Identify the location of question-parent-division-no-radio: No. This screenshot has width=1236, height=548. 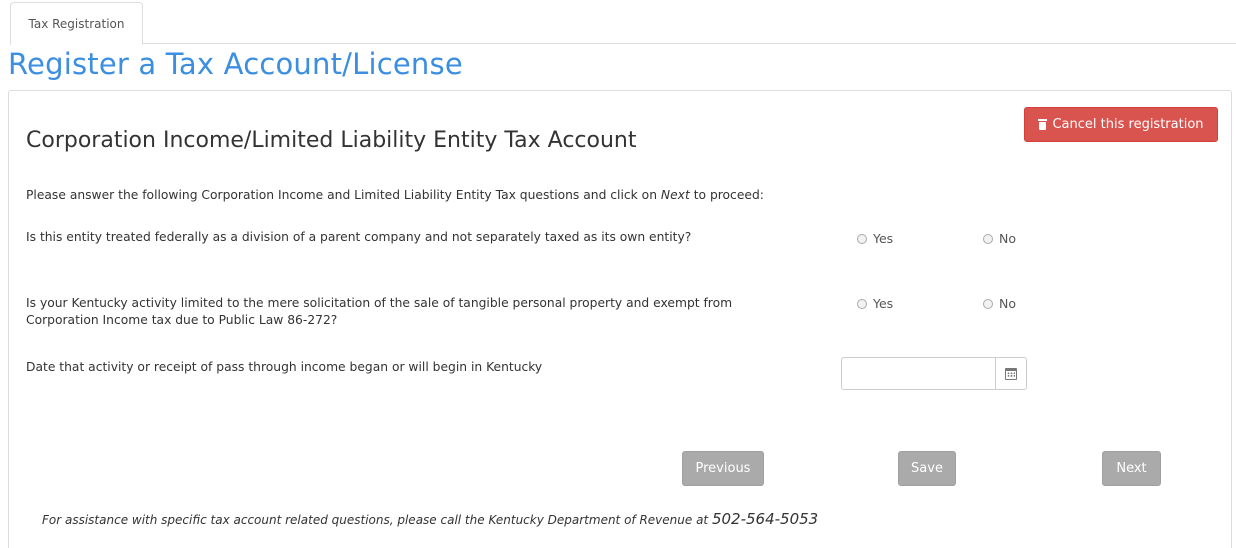
(999, 238).